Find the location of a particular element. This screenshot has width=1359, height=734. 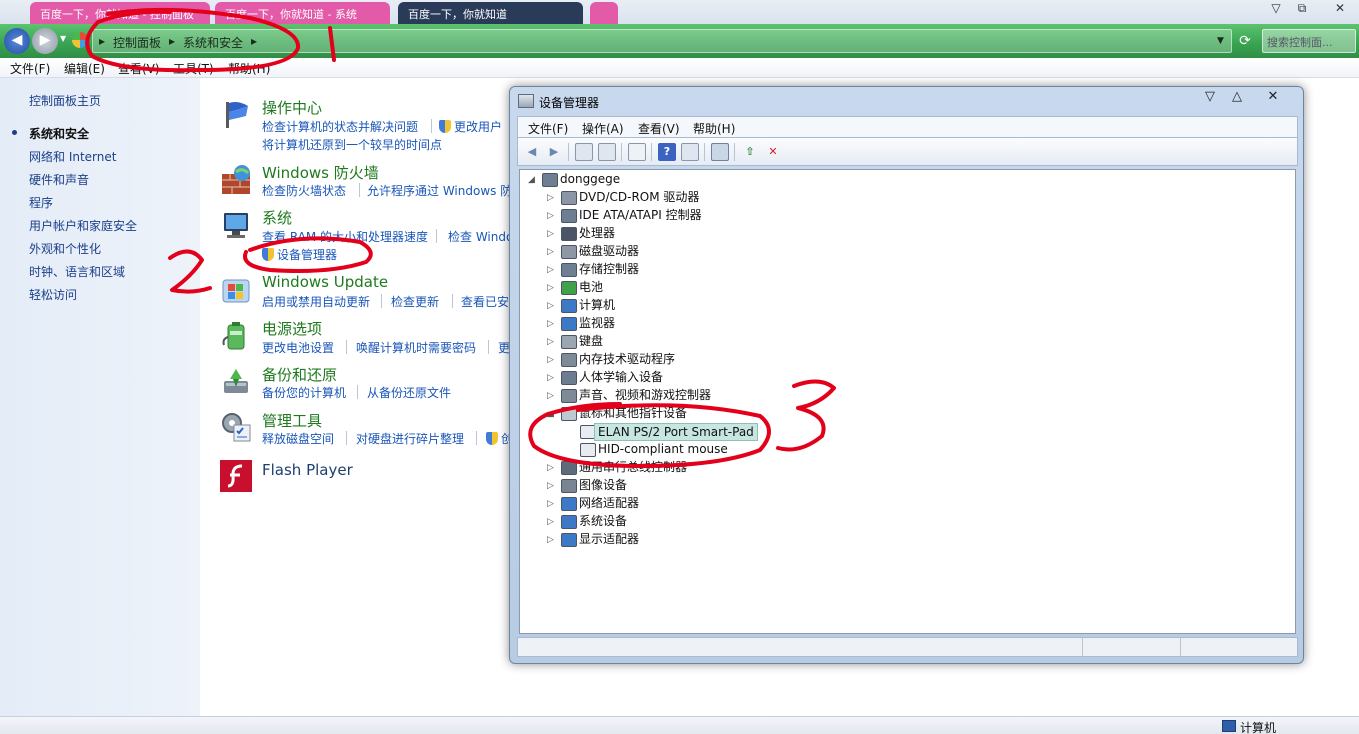

refresh-icon: ⟳ is located at coordinates (1245, 41).